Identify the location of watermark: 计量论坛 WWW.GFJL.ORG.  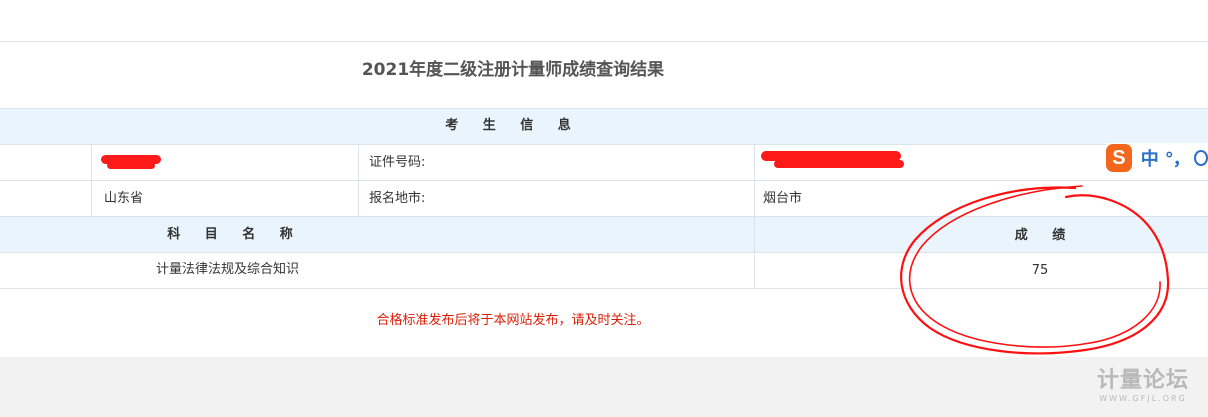
(1143, 386).